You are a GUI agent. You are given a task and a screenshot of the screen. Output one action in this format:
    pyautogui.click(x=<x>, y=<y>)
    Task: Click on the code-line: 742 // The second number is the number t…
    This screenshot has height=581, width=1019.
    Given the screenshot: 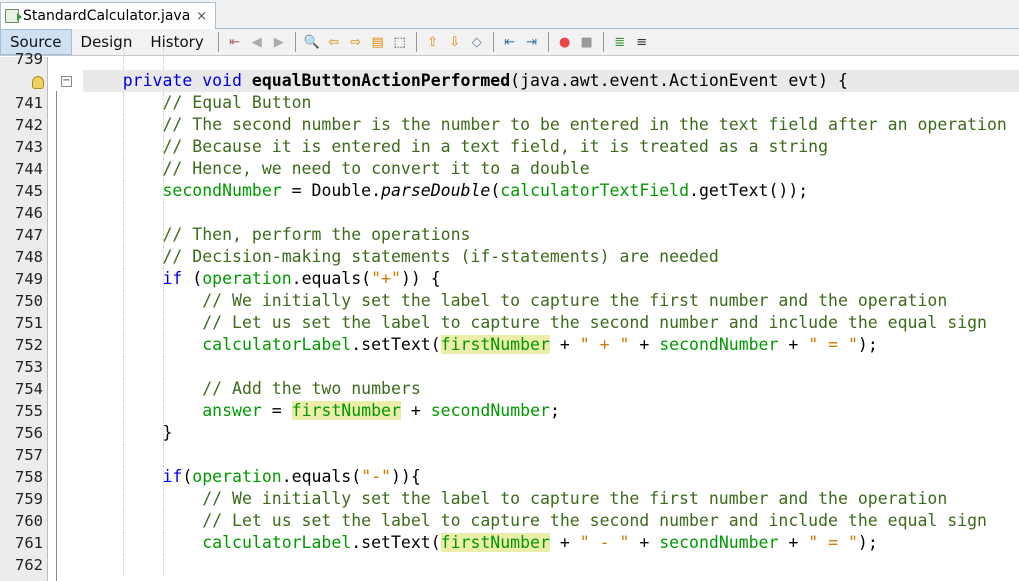 What is the action you would take?
    pyautogui.click(x=509, y=125)
    